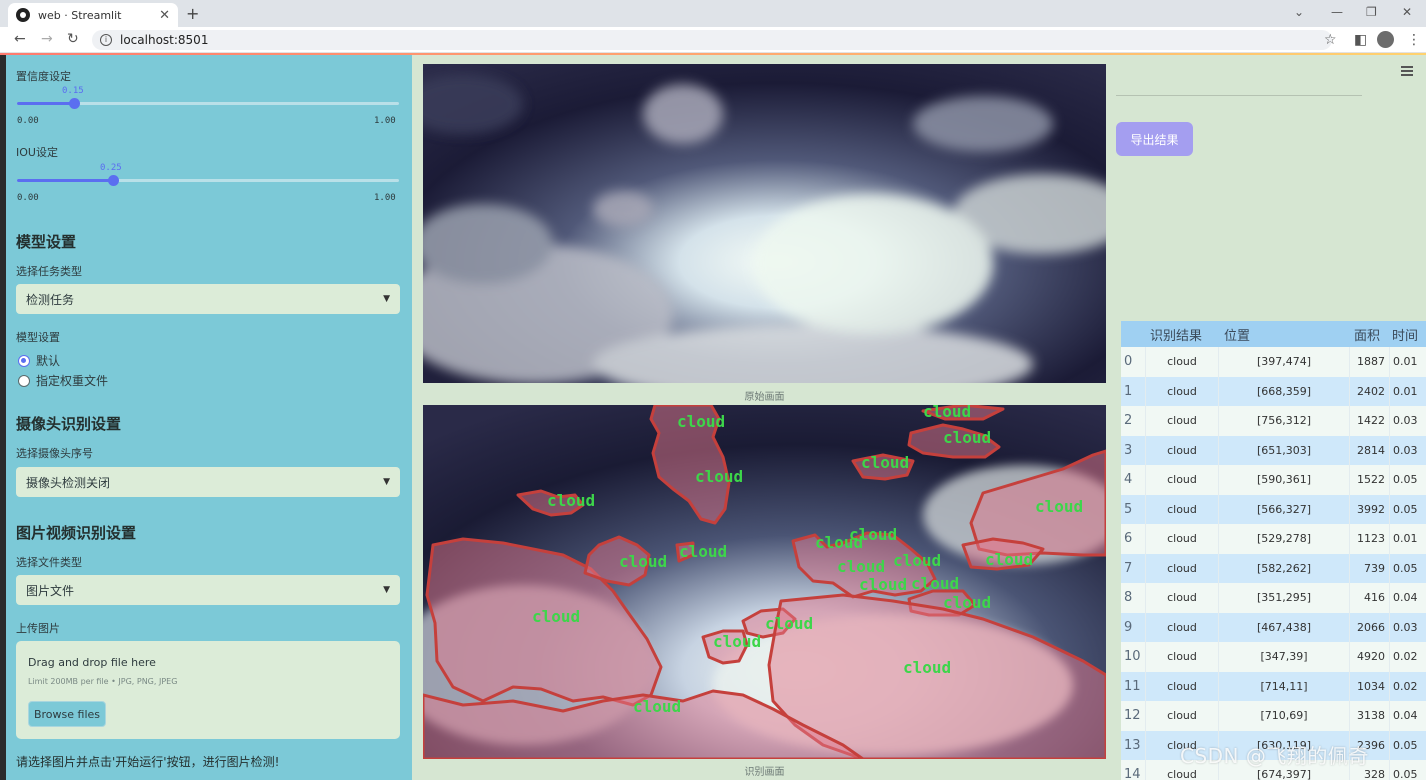 The image size is (1426, 780). Describe the element at coordinates (1283, 539) in the screenshot. I see `row-position: [529,278]` at that location.